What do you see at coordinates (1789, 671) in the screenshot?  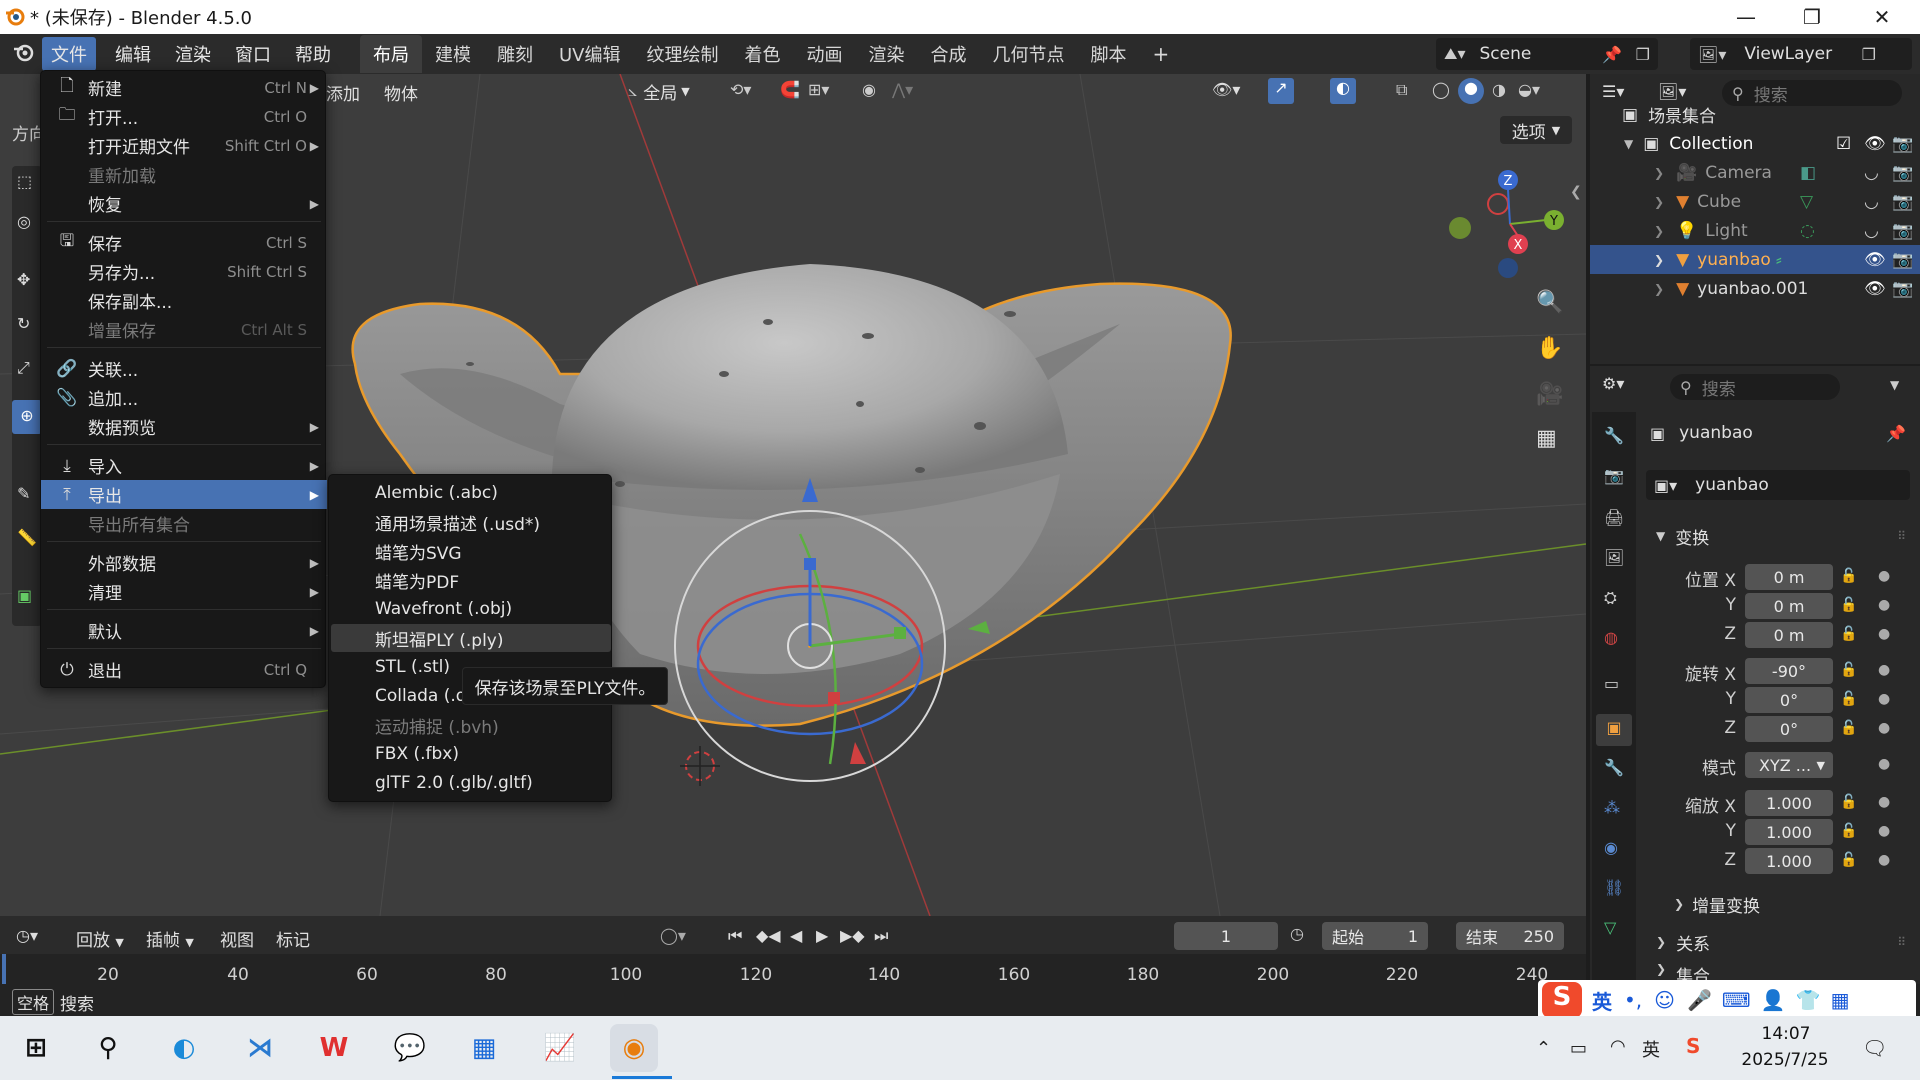 I see `rotation-x-field: -90°` at bounding box center [1789, 671].